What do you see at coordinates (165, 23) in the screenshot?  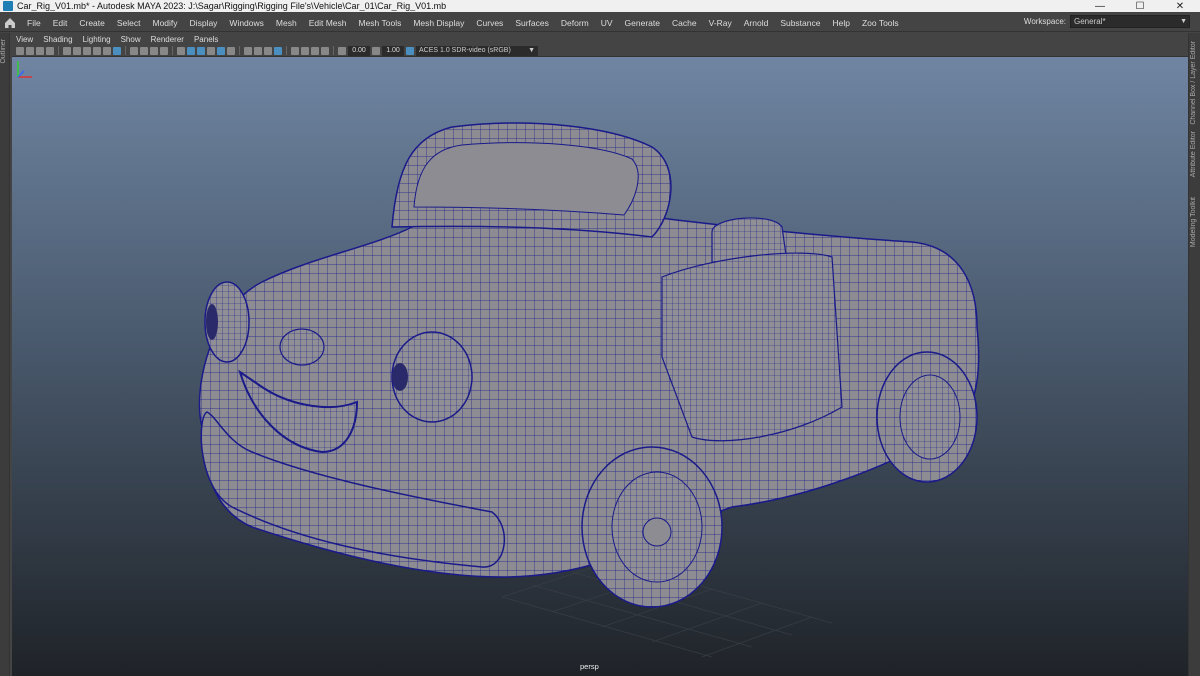 I see `menu-modify: Modify` at bounding box center [165, 23].